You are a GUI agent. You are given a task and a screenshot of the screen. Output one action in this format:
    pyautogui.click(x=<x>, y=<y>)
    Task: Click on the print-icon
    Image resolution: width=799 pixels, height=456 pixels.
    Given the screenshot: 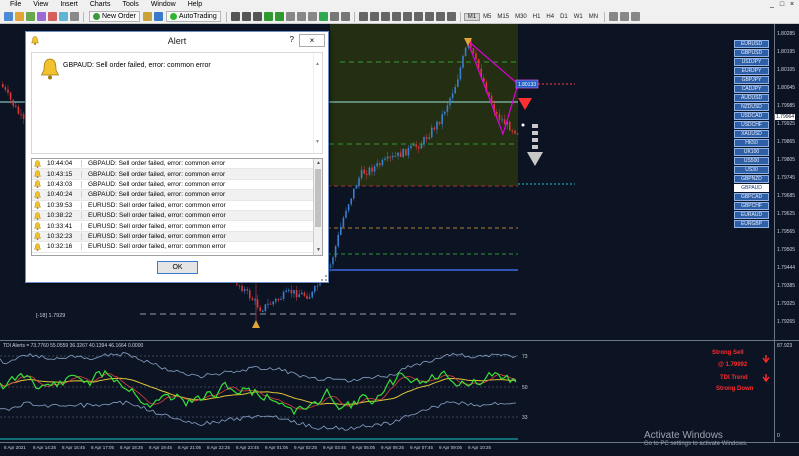 What is the action you would take?
    pyautogui.click(x=636, y=16)
    